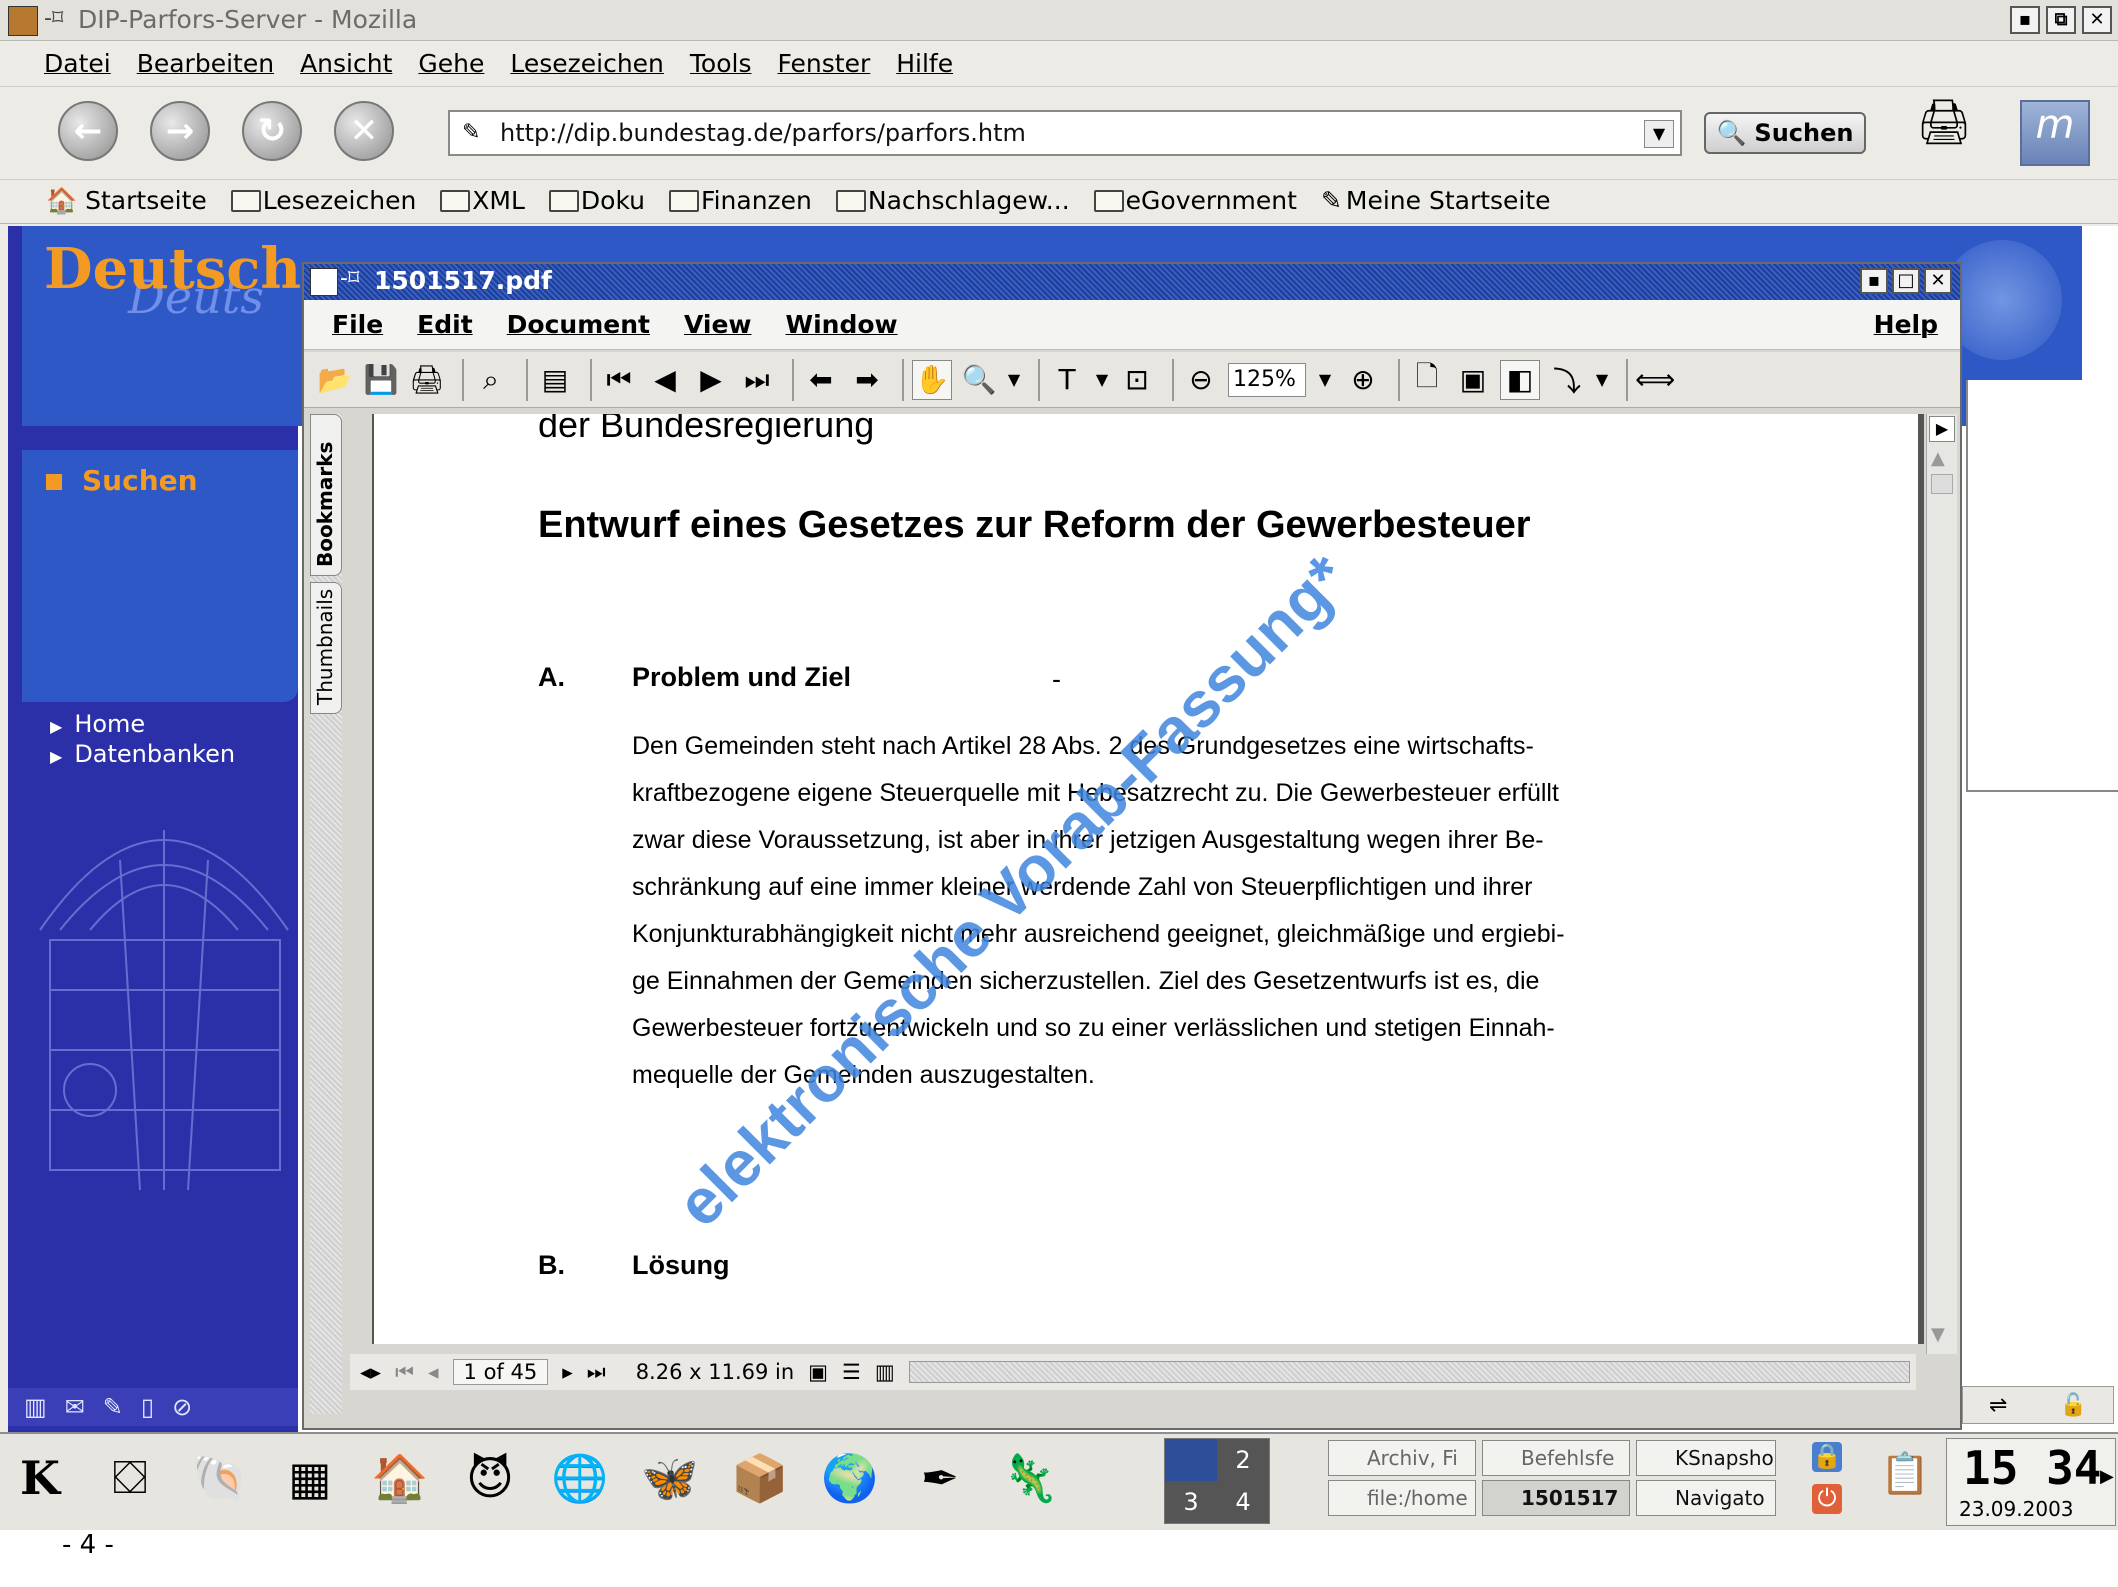 This screenshot has height=1587, width=2118. Describe the element at coordinates (760, 1478) in the screenshot. I see `package-icon: 📦` at that location.